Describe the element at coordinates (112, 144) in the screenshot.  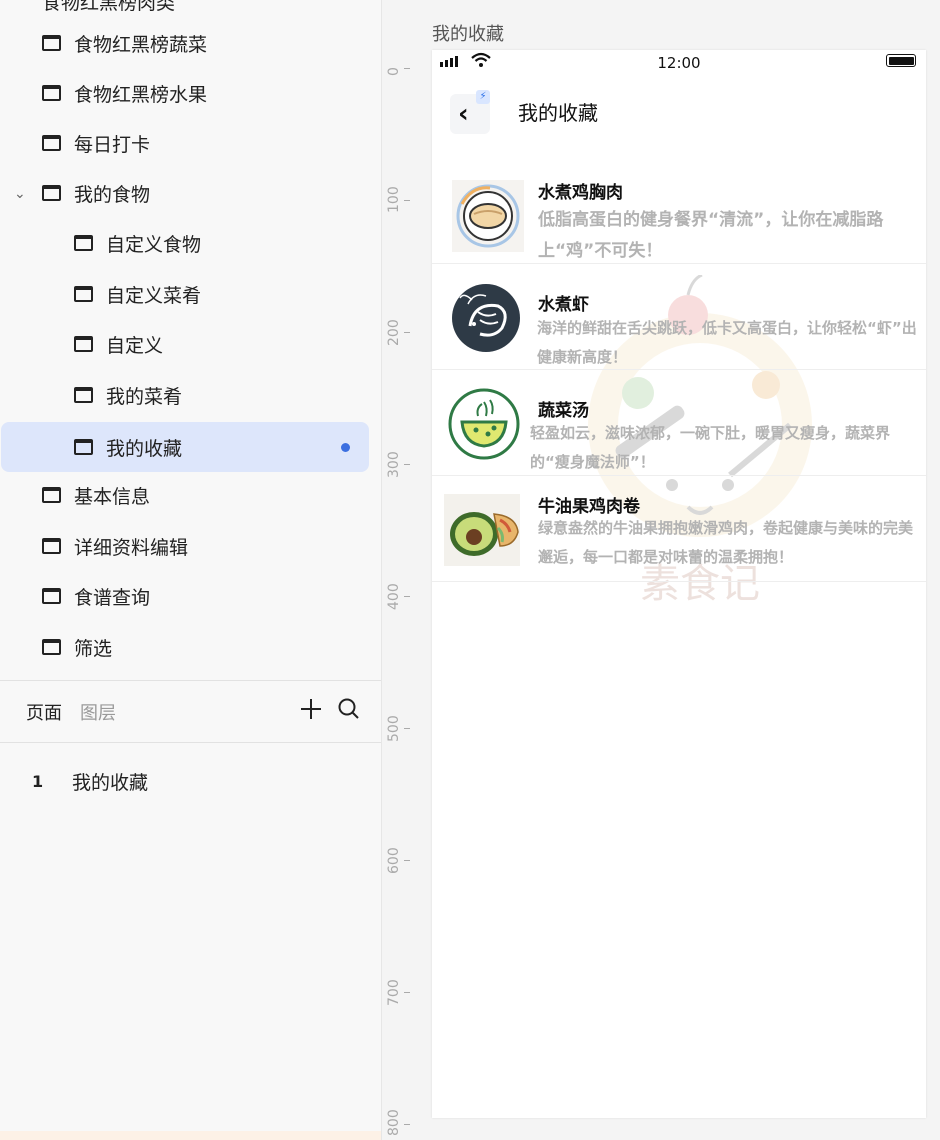
I see `page-item-label: 每日打卡` at that location.